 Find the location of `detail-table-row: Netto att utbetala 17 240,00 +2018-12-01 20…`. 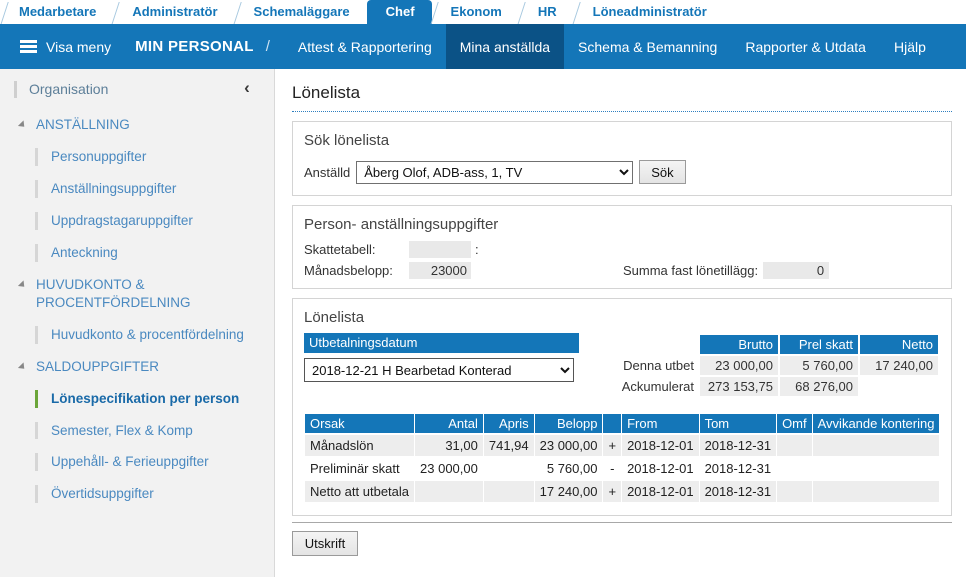

detail-table-row: Netto att utbetala 17 240,00 +2018-12-01 20… is located at coordinates (622, 491).